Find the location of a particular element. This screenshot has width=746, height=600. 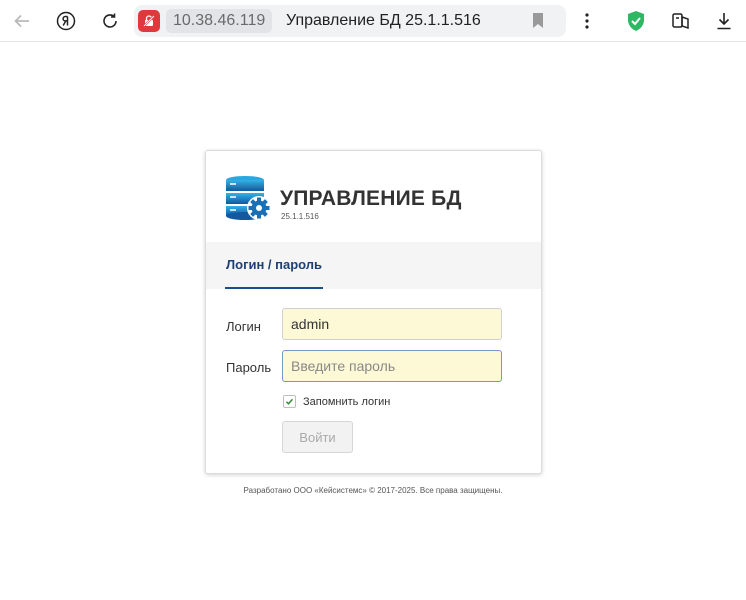

app-title: УПРАВЛЕНИЕ БД is located at coordinates (371, 198).